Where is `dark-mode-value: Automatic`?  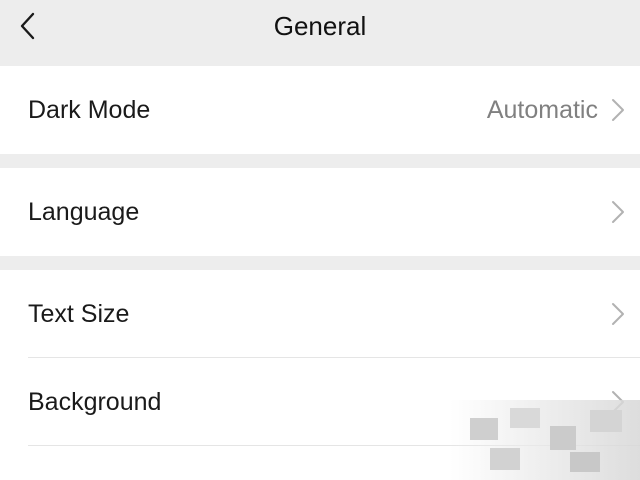
dark-mode-value: Automatic is located at coordinates (542, 109).